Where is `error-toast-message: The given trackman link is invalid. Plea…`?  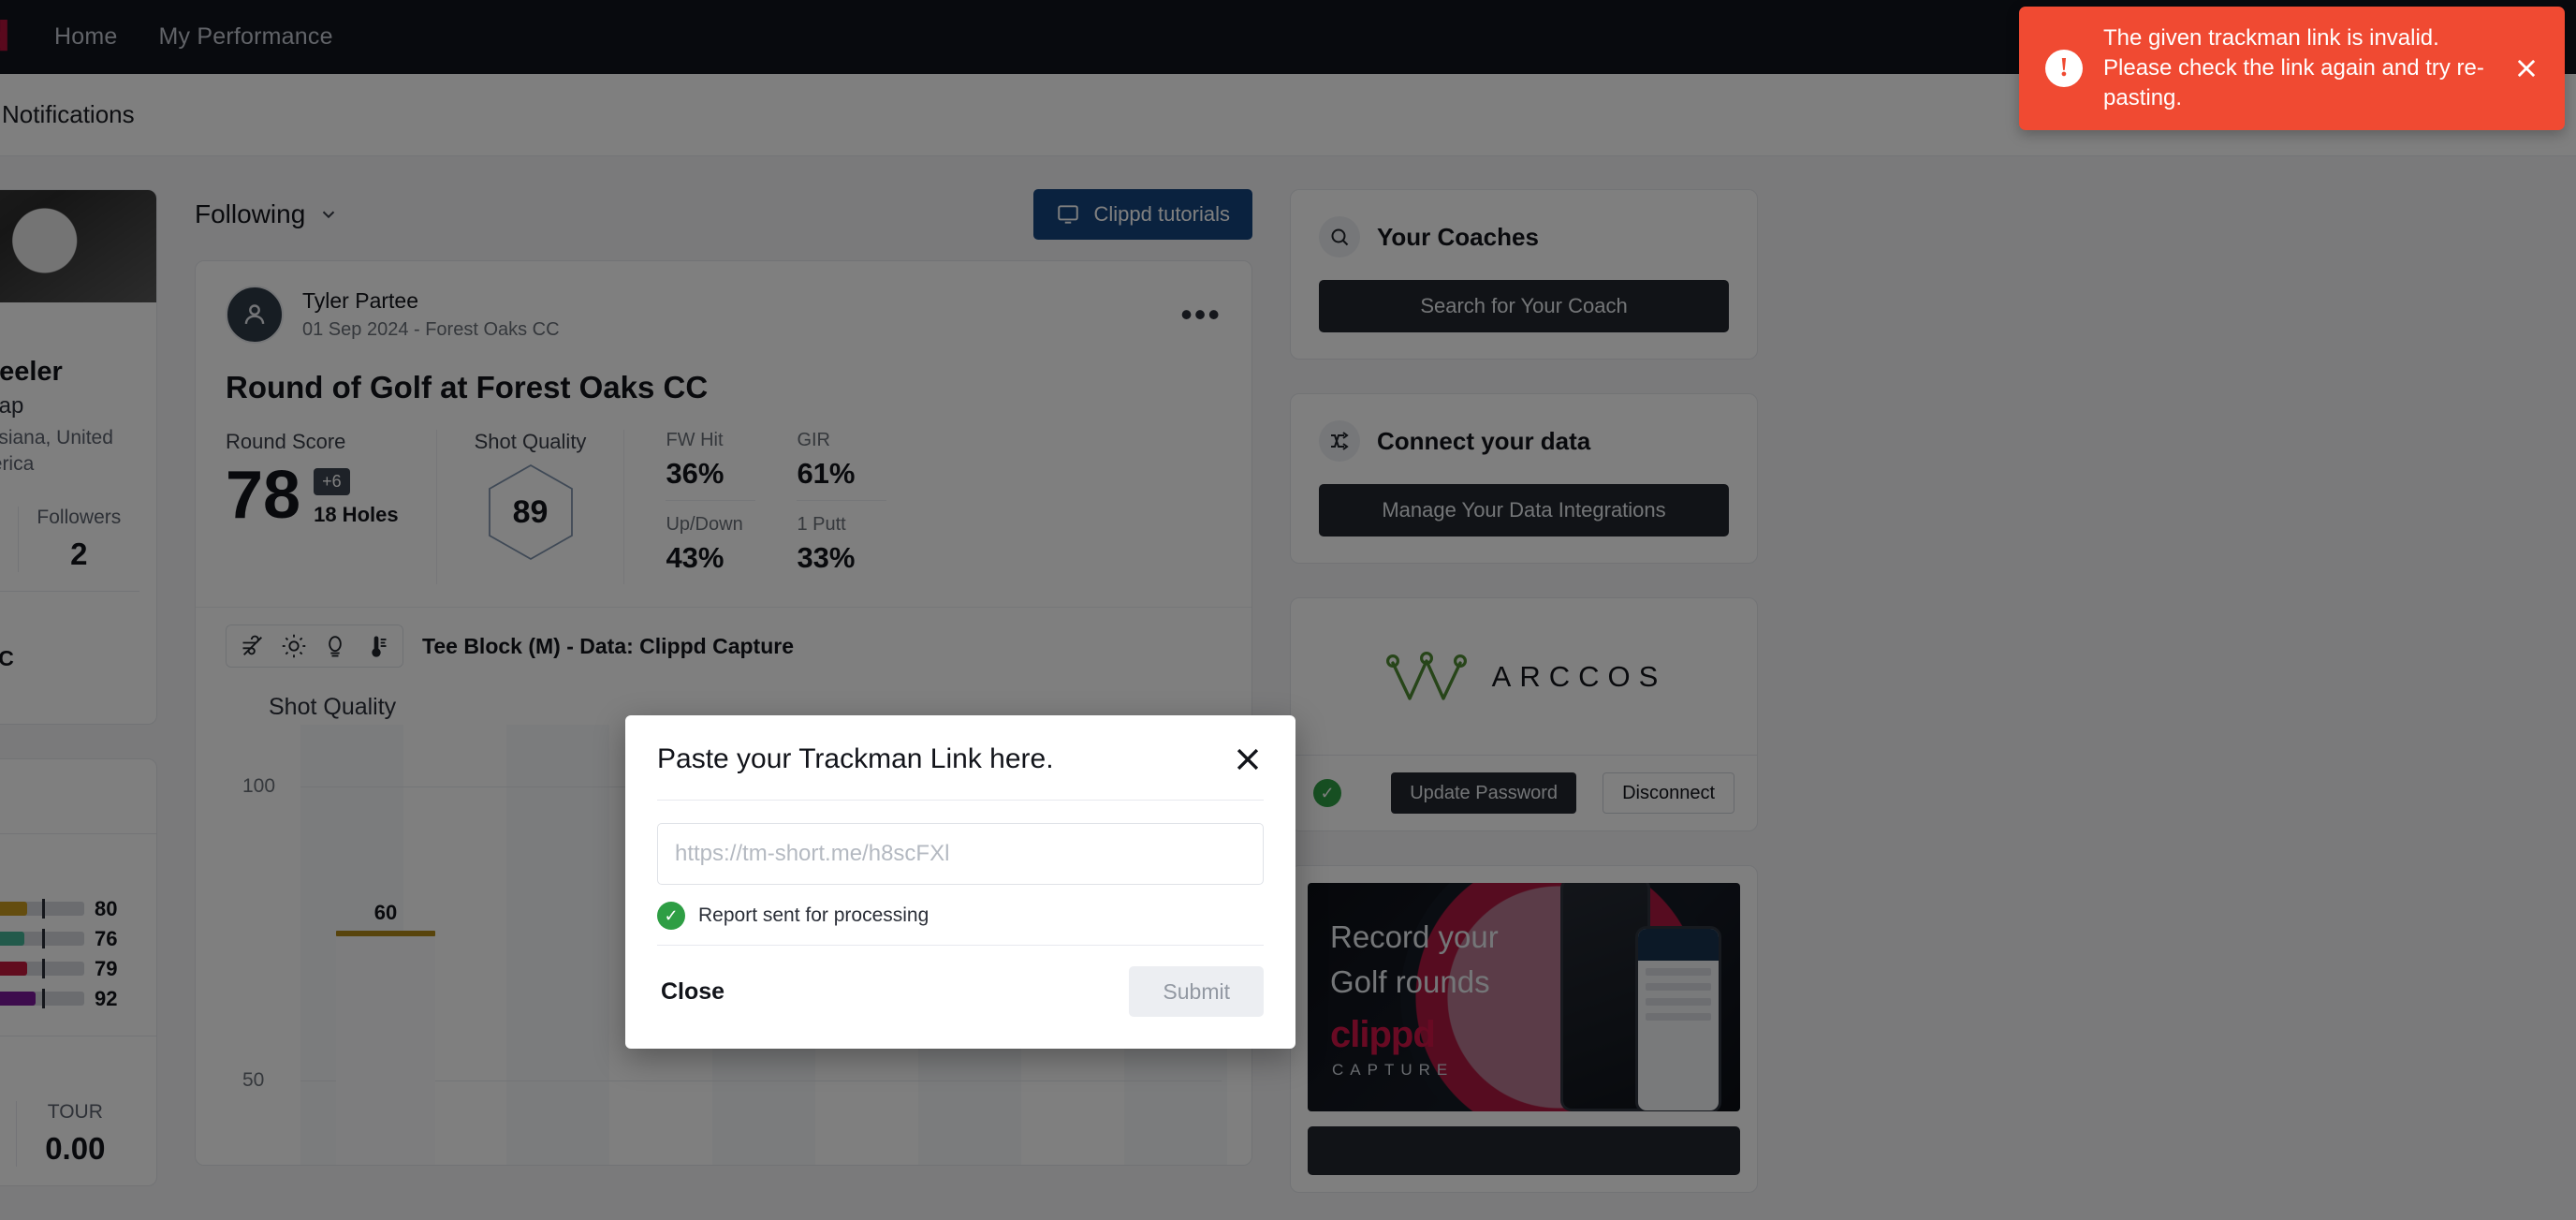
error-toast-message: The given trackman link is invalid. Plea… is located at coordinates (2293, 67).